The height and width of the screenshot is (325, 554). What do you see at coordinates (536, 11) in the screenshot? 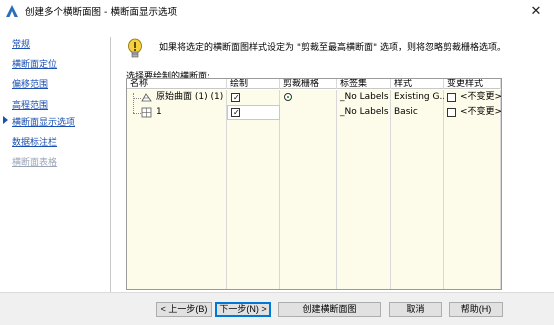
I see `close-icon: ✕` at bounding box center [536, 11].